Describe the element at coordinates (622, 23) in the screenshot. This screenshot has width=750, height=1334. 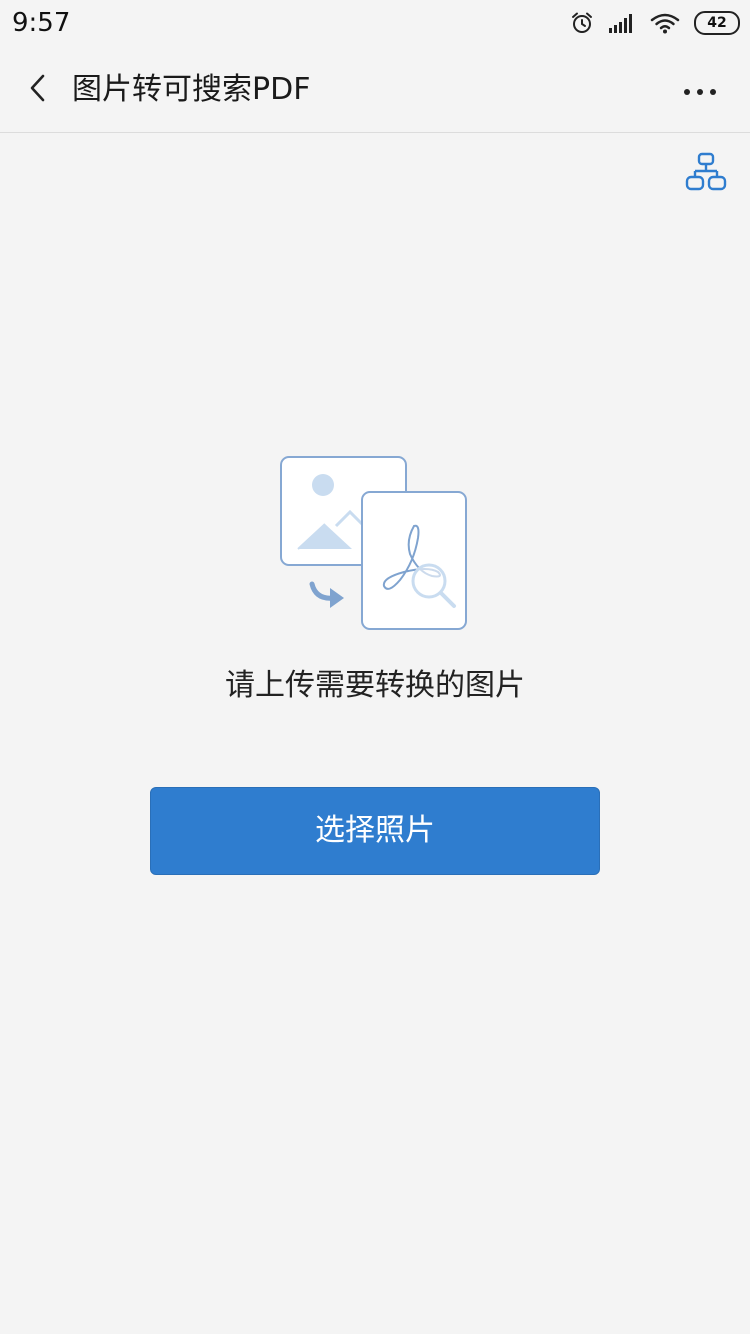
I see `signal-icon` at that location.